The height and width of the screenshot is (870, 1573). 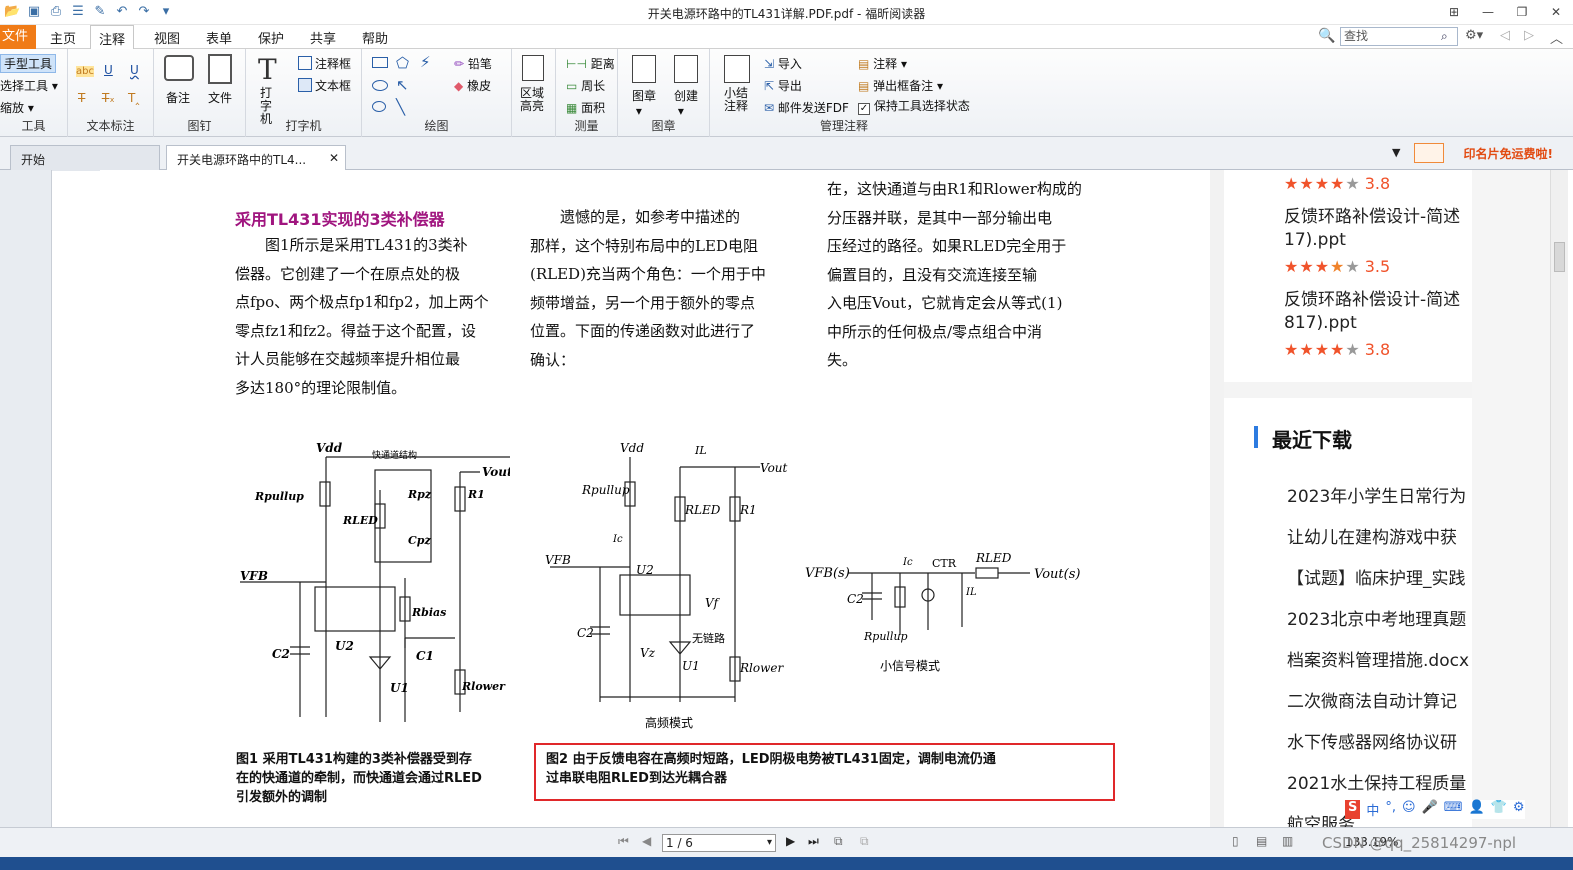 I want to click on forward-icon: ▷, so click(x=1529, y=35).